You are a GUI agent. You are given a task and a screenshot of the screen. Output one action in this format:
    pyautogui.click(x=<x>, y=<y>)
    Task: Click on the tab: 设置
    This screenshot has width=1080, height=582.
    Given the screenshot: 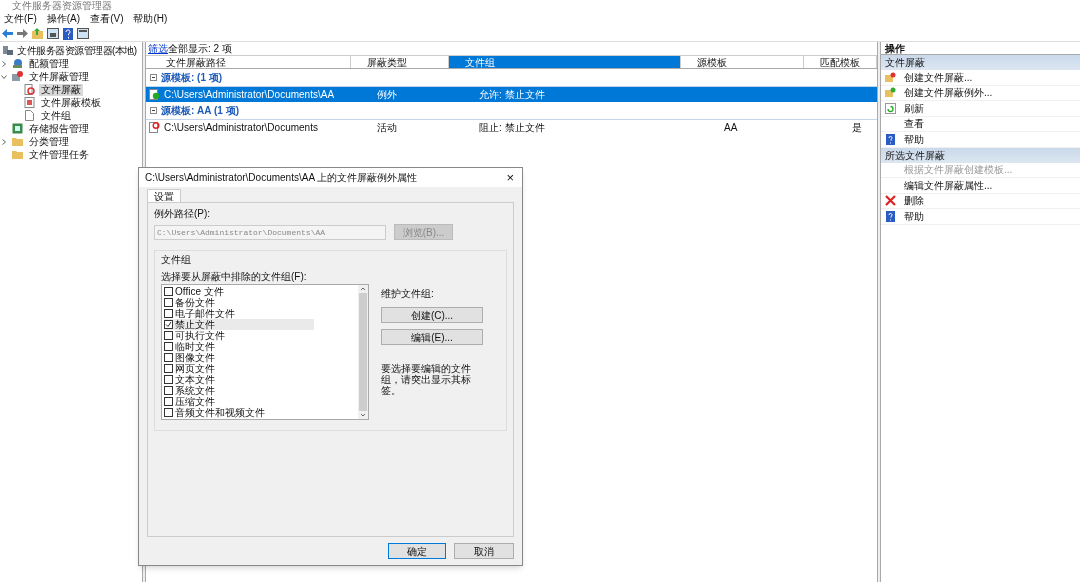 What is the action you would take?
    pyautogui.click(x=164, y=195)
    